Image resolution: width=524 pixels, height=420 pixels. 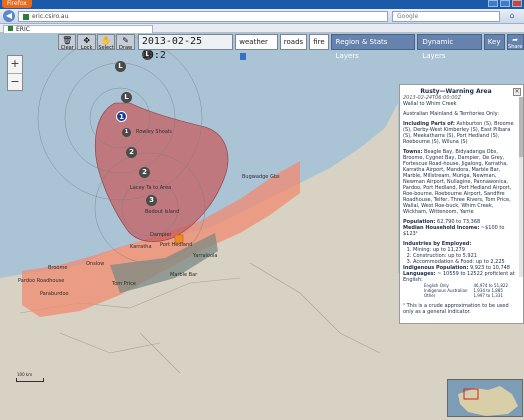 I want to click on search-input: Google, so click(x=446, y=16).